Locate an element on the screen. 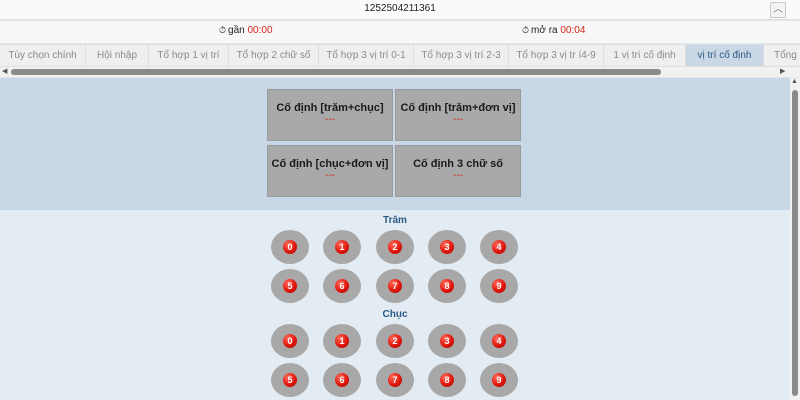 This screenshot has width=800, height=400. window-title: 1252504211361 is located at coordinates (400, 8).